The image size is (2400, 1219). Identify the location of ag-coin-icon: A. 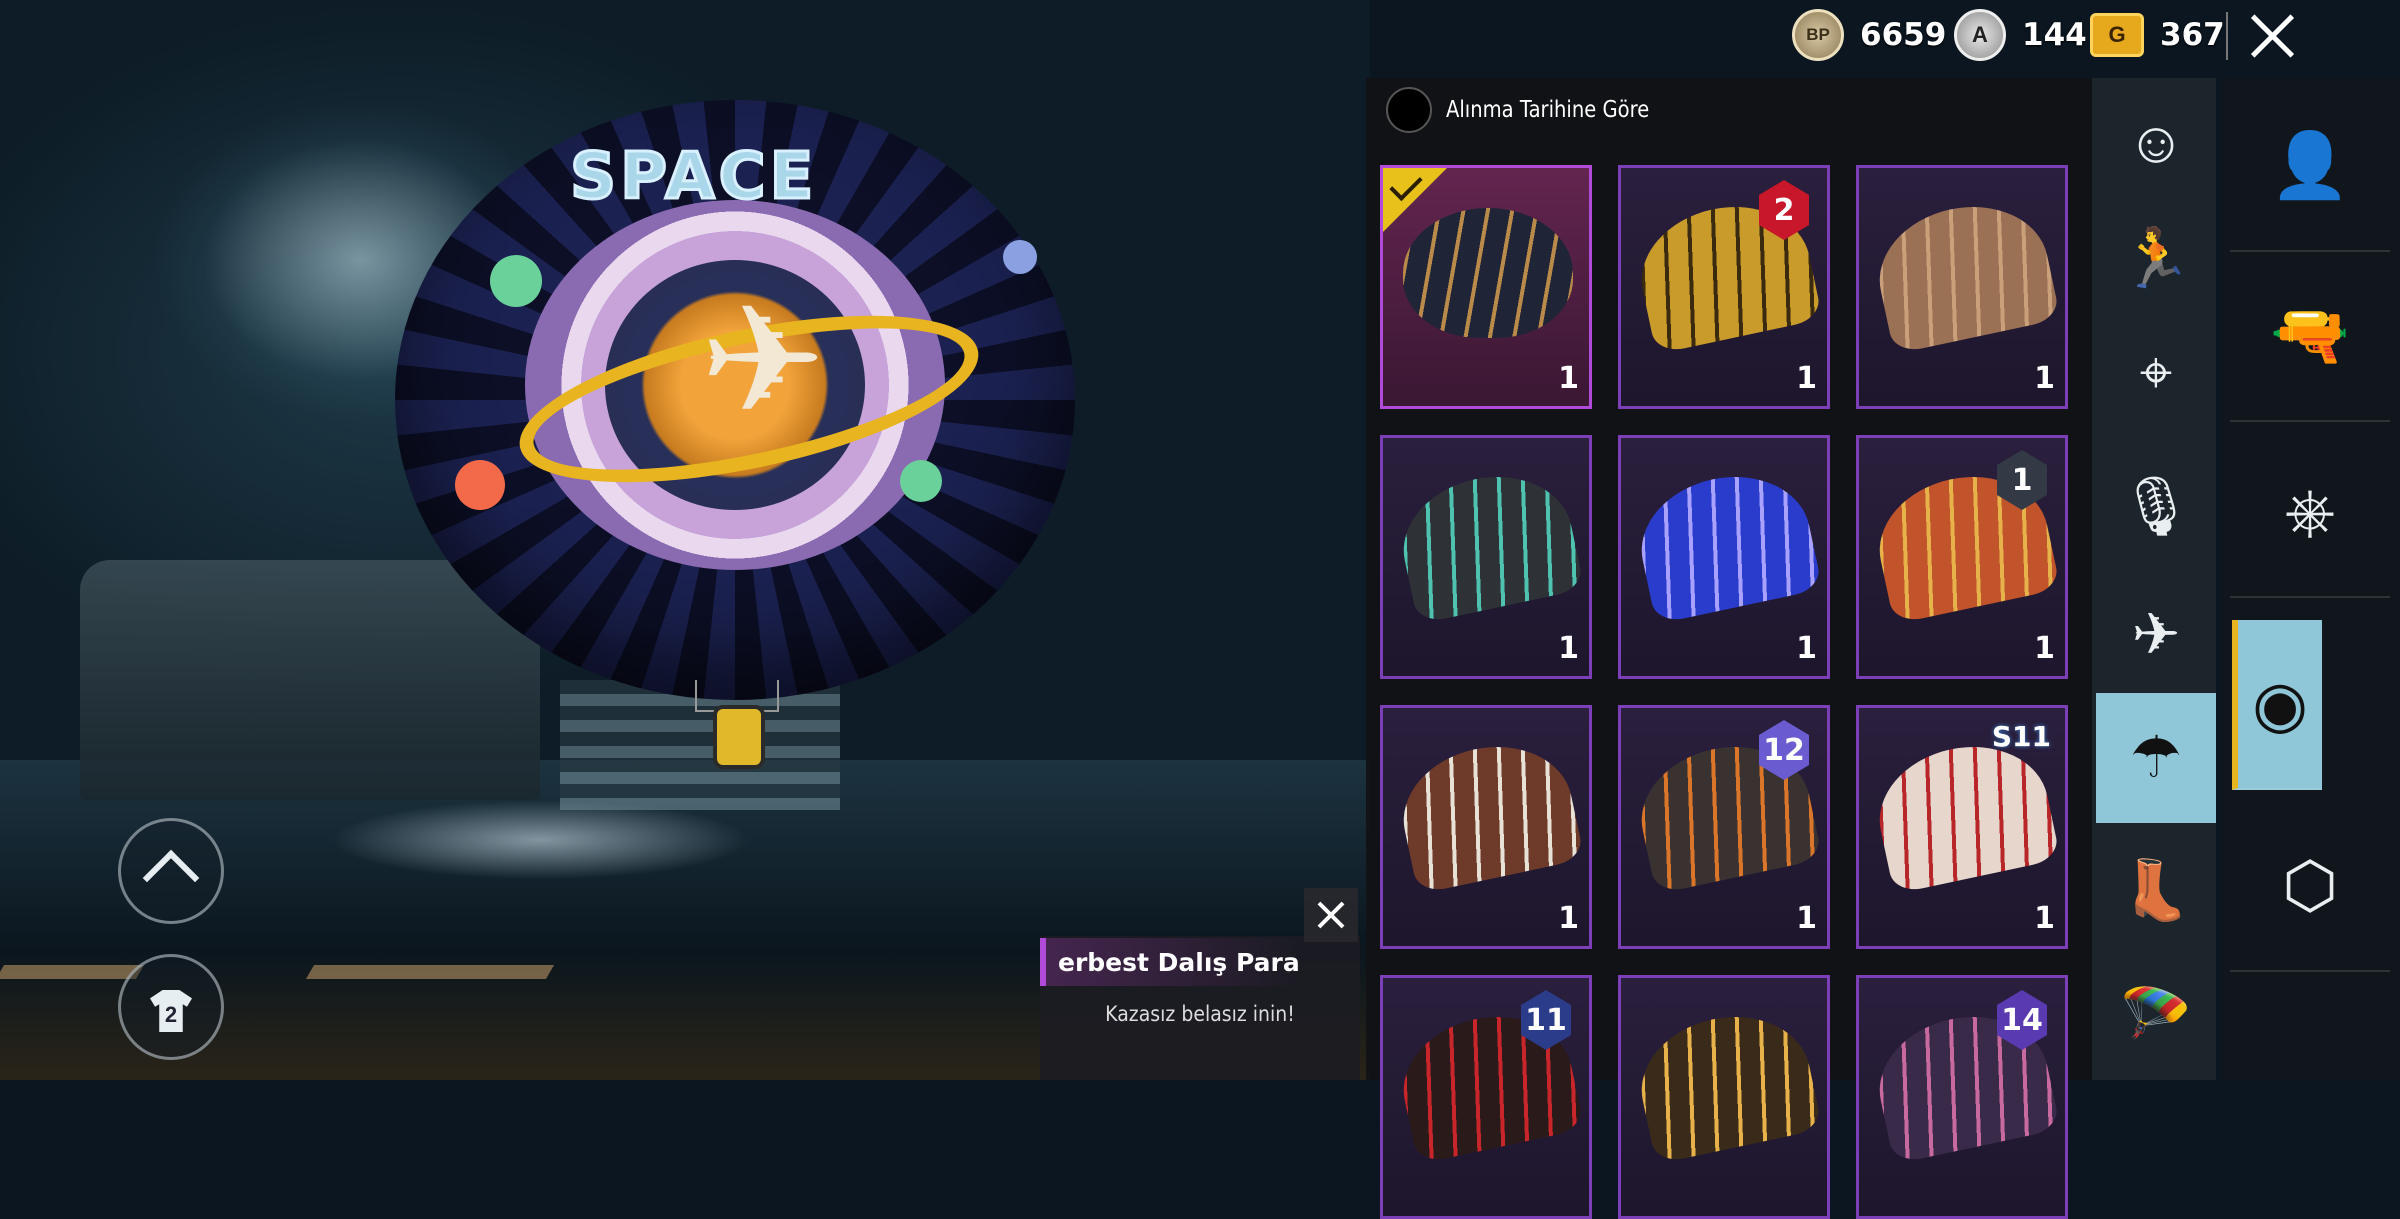
(1980, 35).